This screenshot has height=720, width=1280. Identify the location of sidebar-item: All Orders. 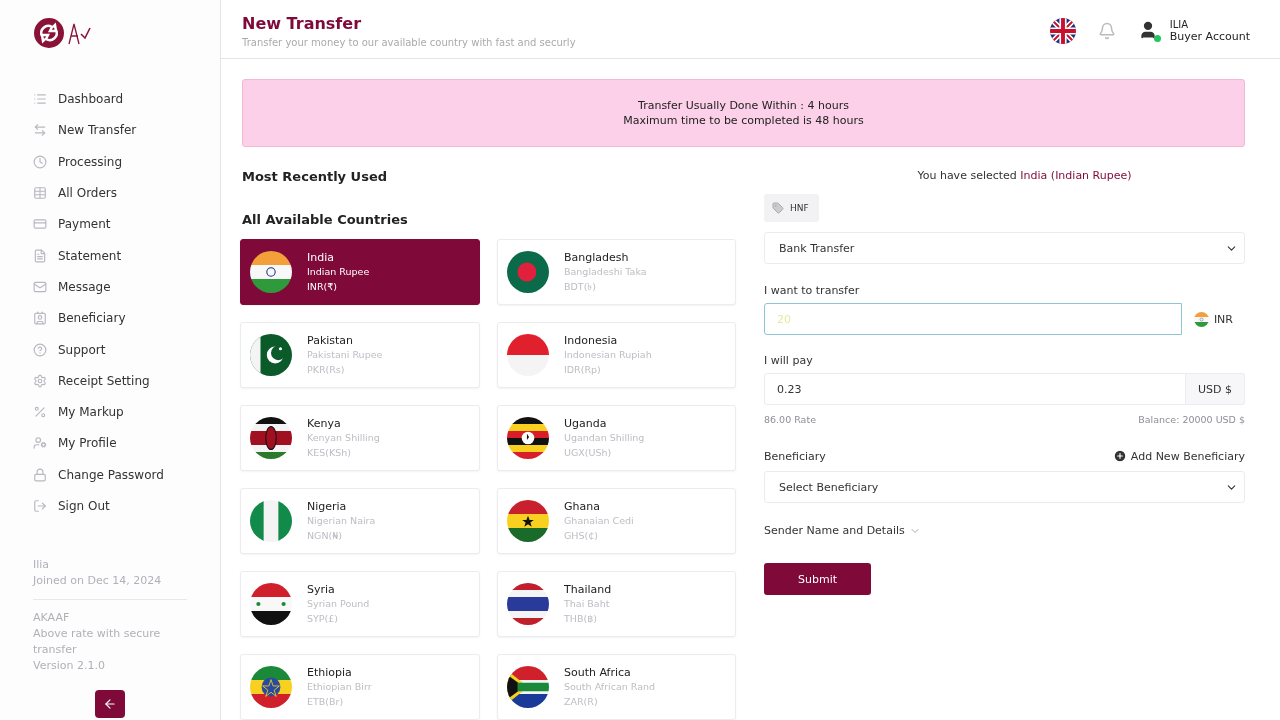
(126, 193).